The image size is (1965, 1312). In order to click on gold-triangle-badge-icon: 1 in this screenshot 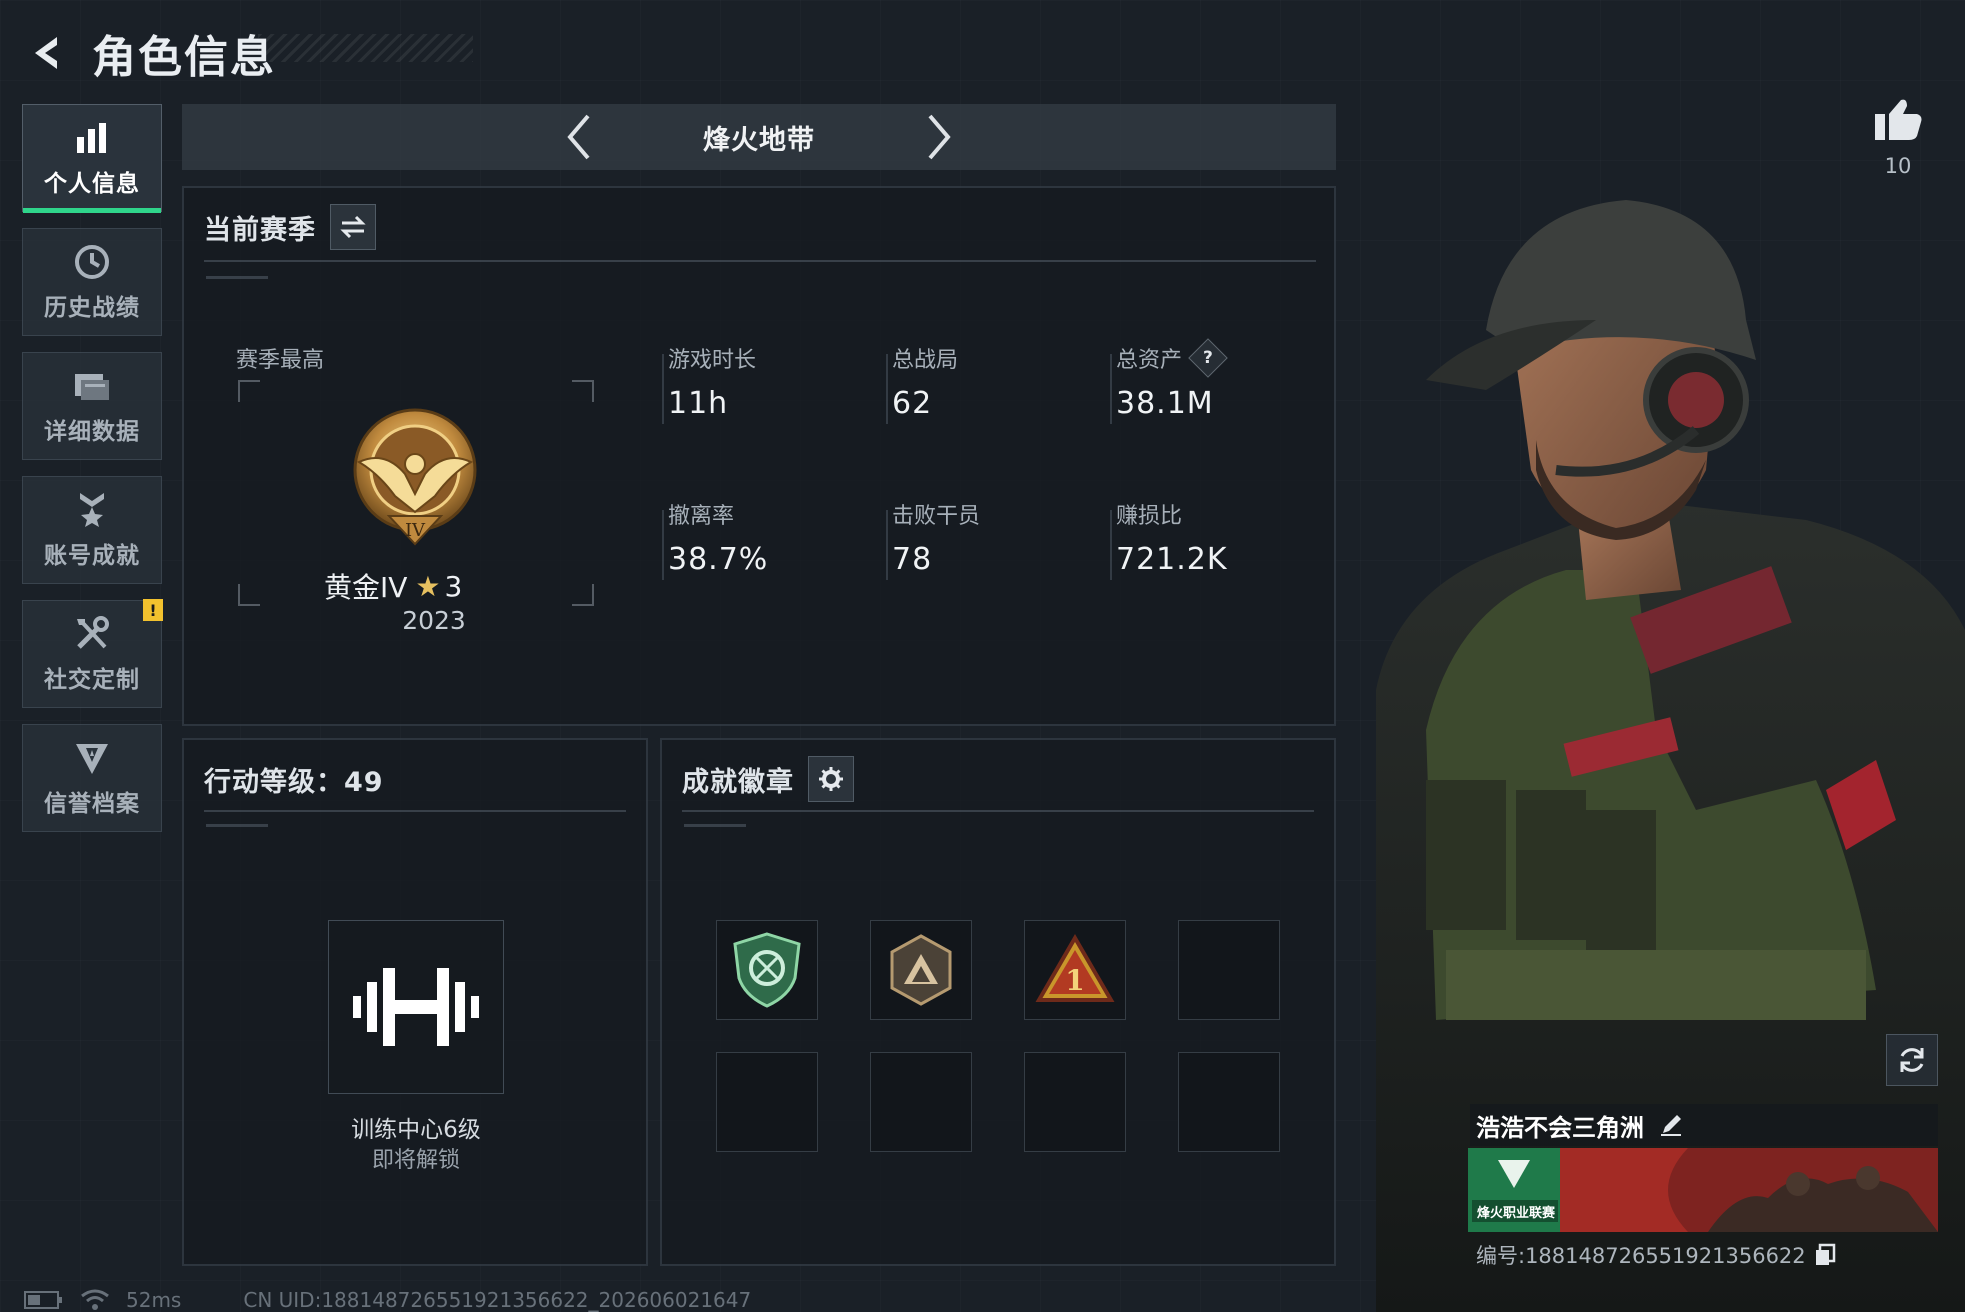, I will do `click(1075, 968)`.